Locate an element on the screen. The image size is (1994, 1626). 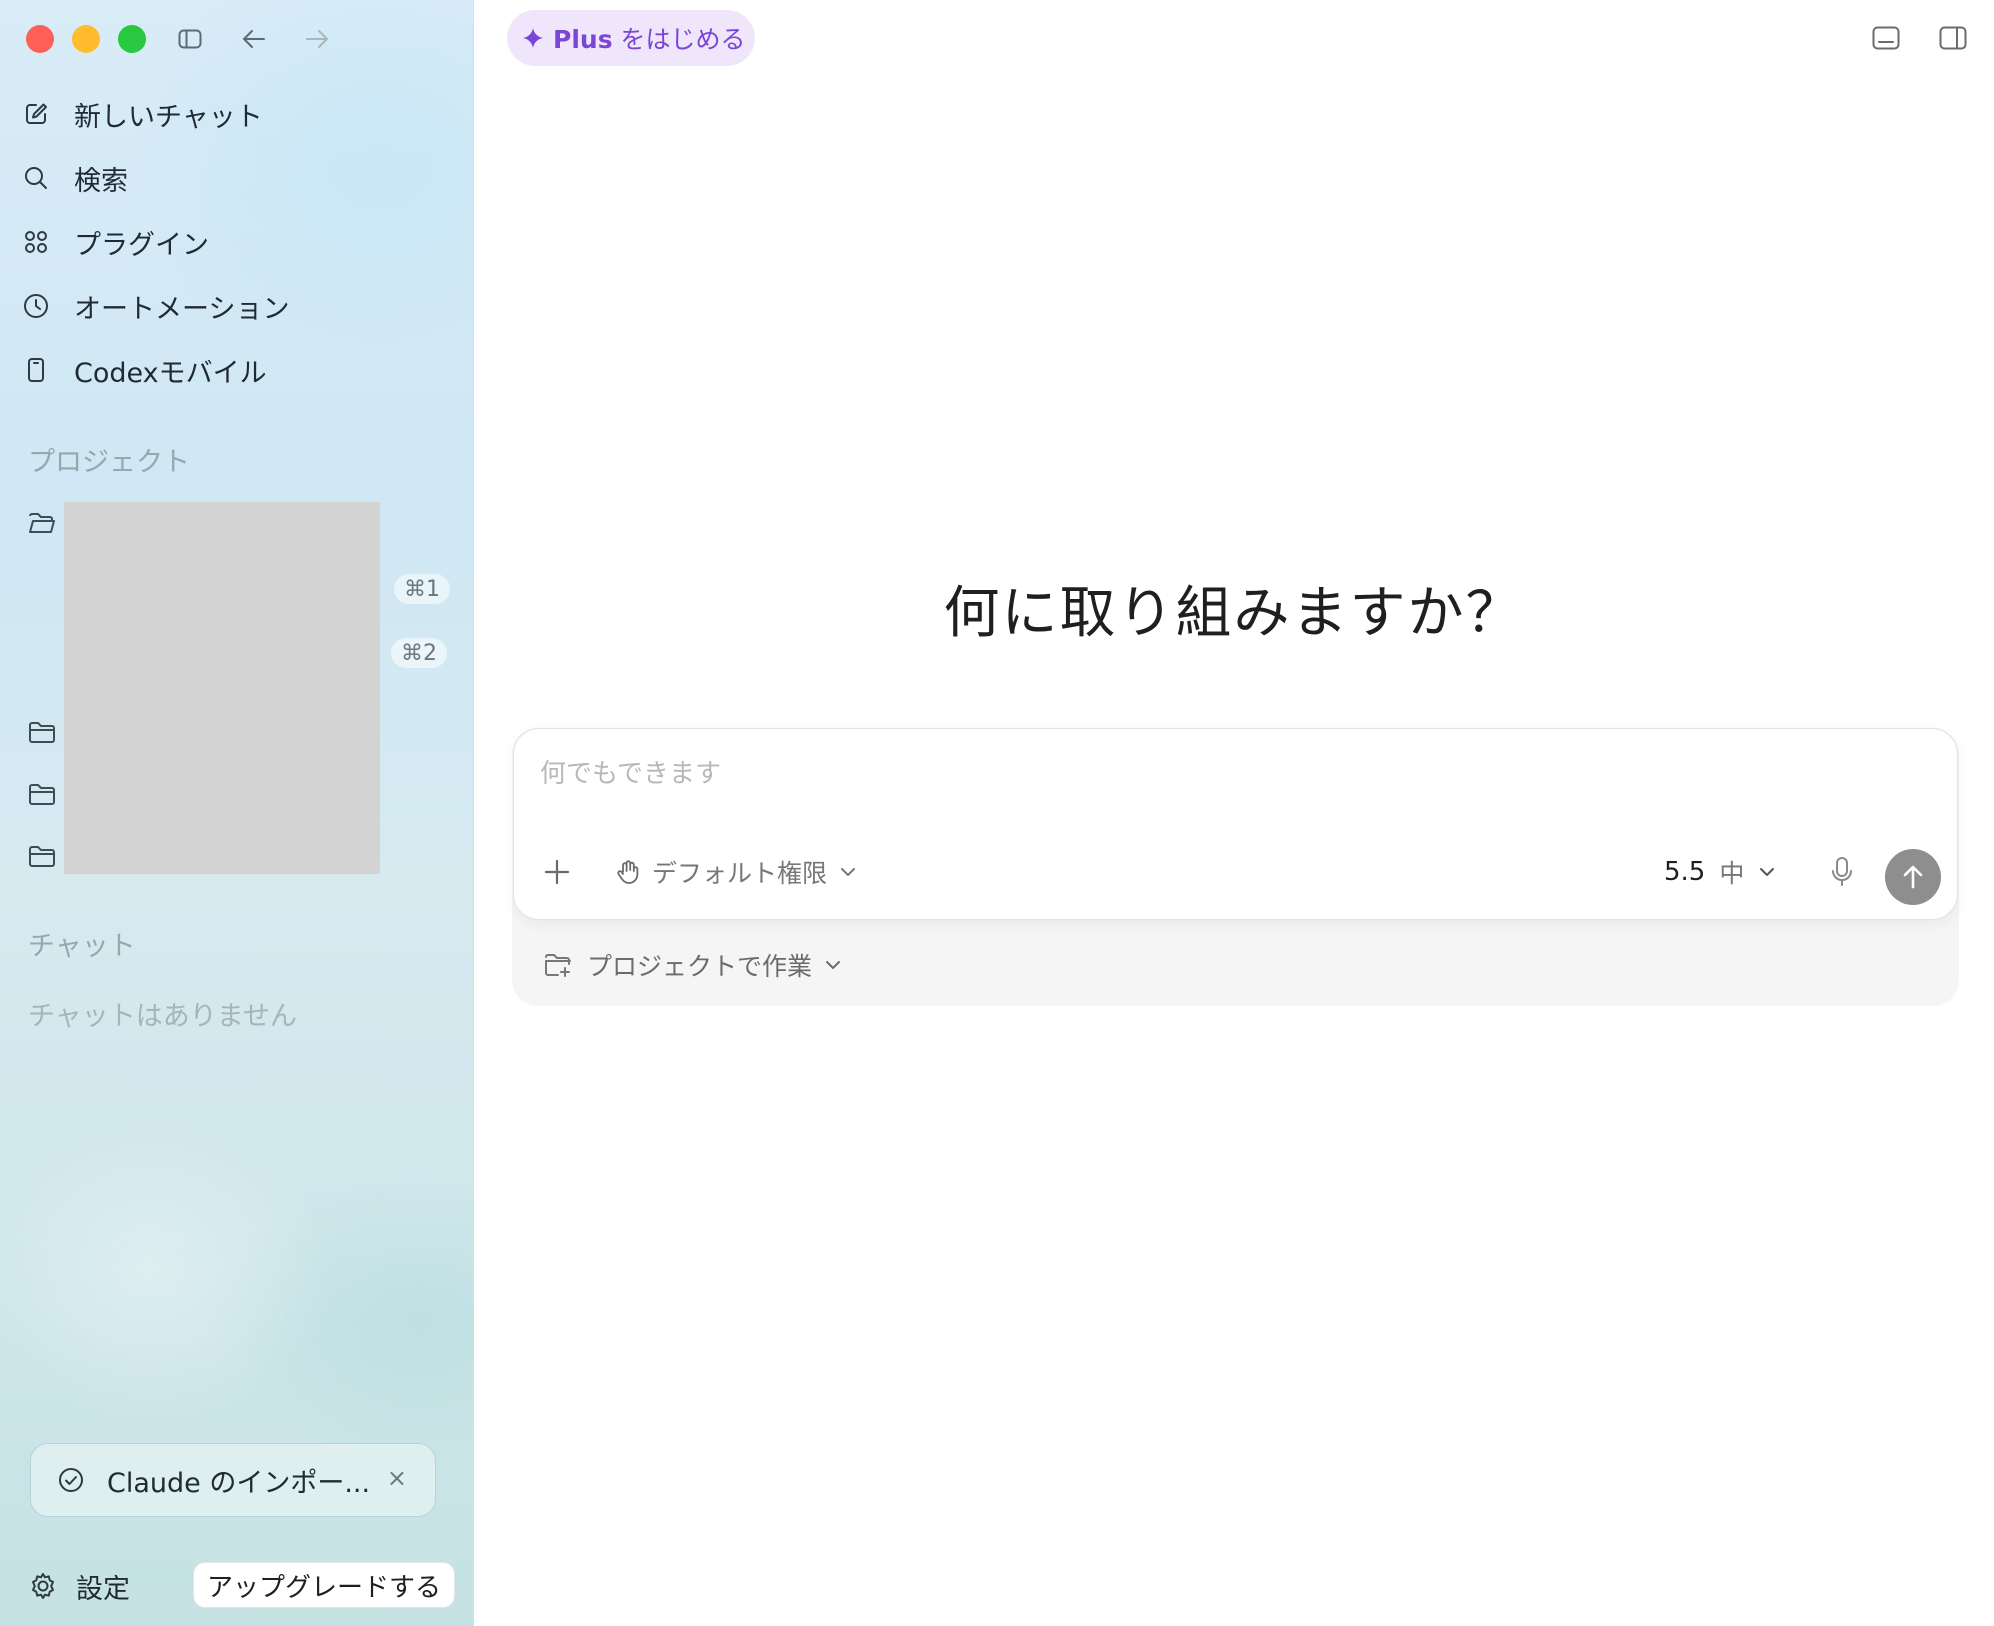
start-plus-button: Plus をはじめる is located at coordinates (631, 38).